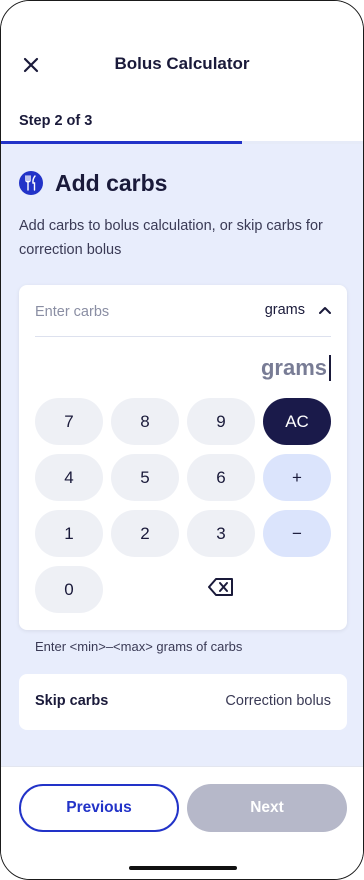 The height and width of the screenshot is (880, 364). I want to click on section-title: Add carbs, so click(111, 182).